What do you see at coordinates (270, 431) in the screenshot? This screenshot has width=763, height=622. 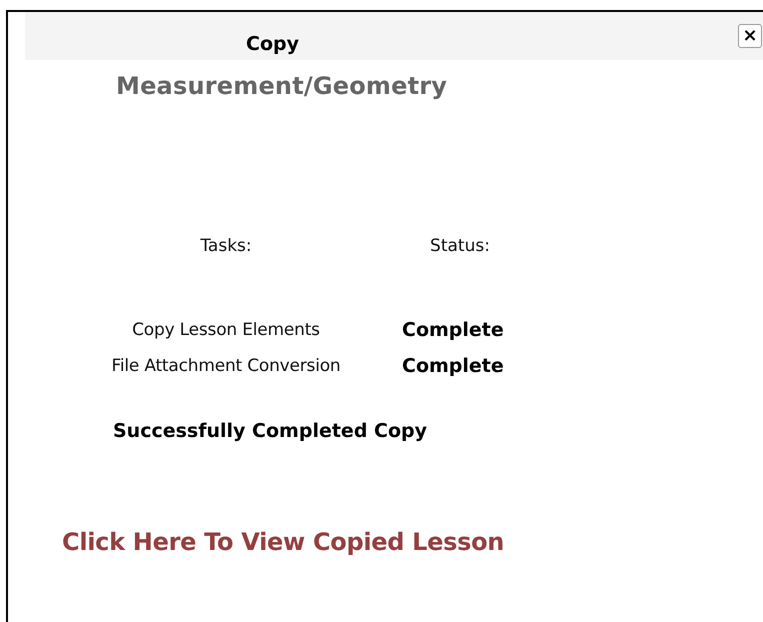 I see `success-message: Successfully Completed Copy` at bounding box center [270, 431].